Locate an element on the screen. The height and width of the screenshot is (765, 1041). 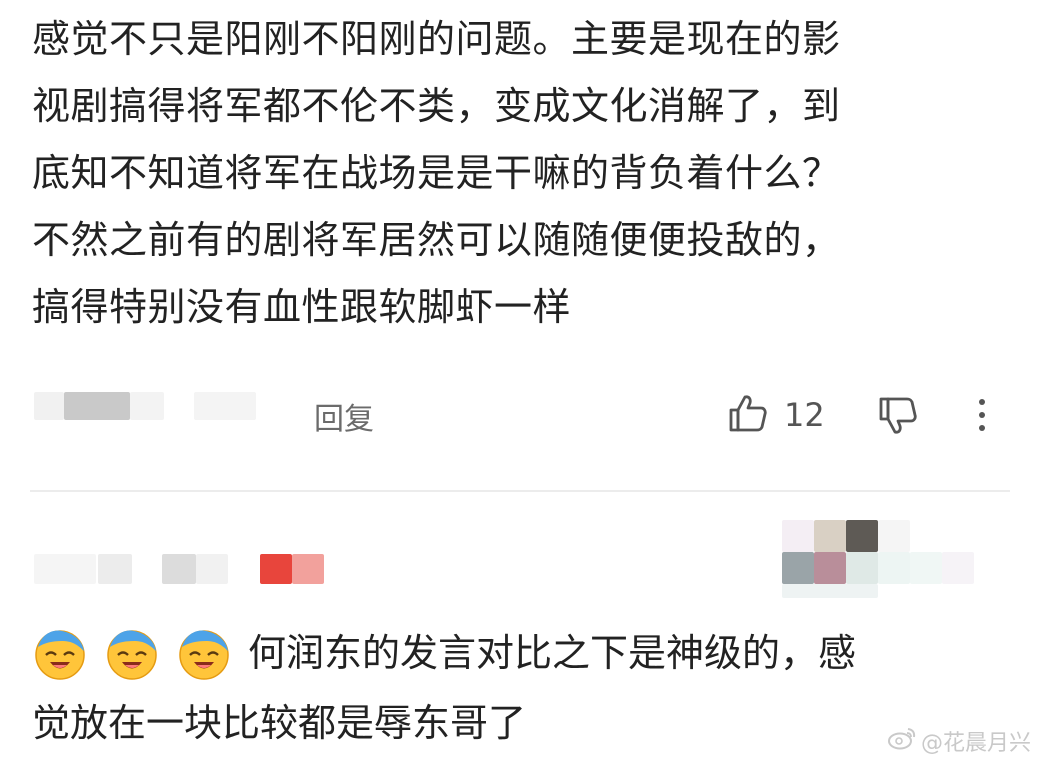
comment-line: 何润东的发言对比之下是神级的，感 is located at coordinates (522, 653).